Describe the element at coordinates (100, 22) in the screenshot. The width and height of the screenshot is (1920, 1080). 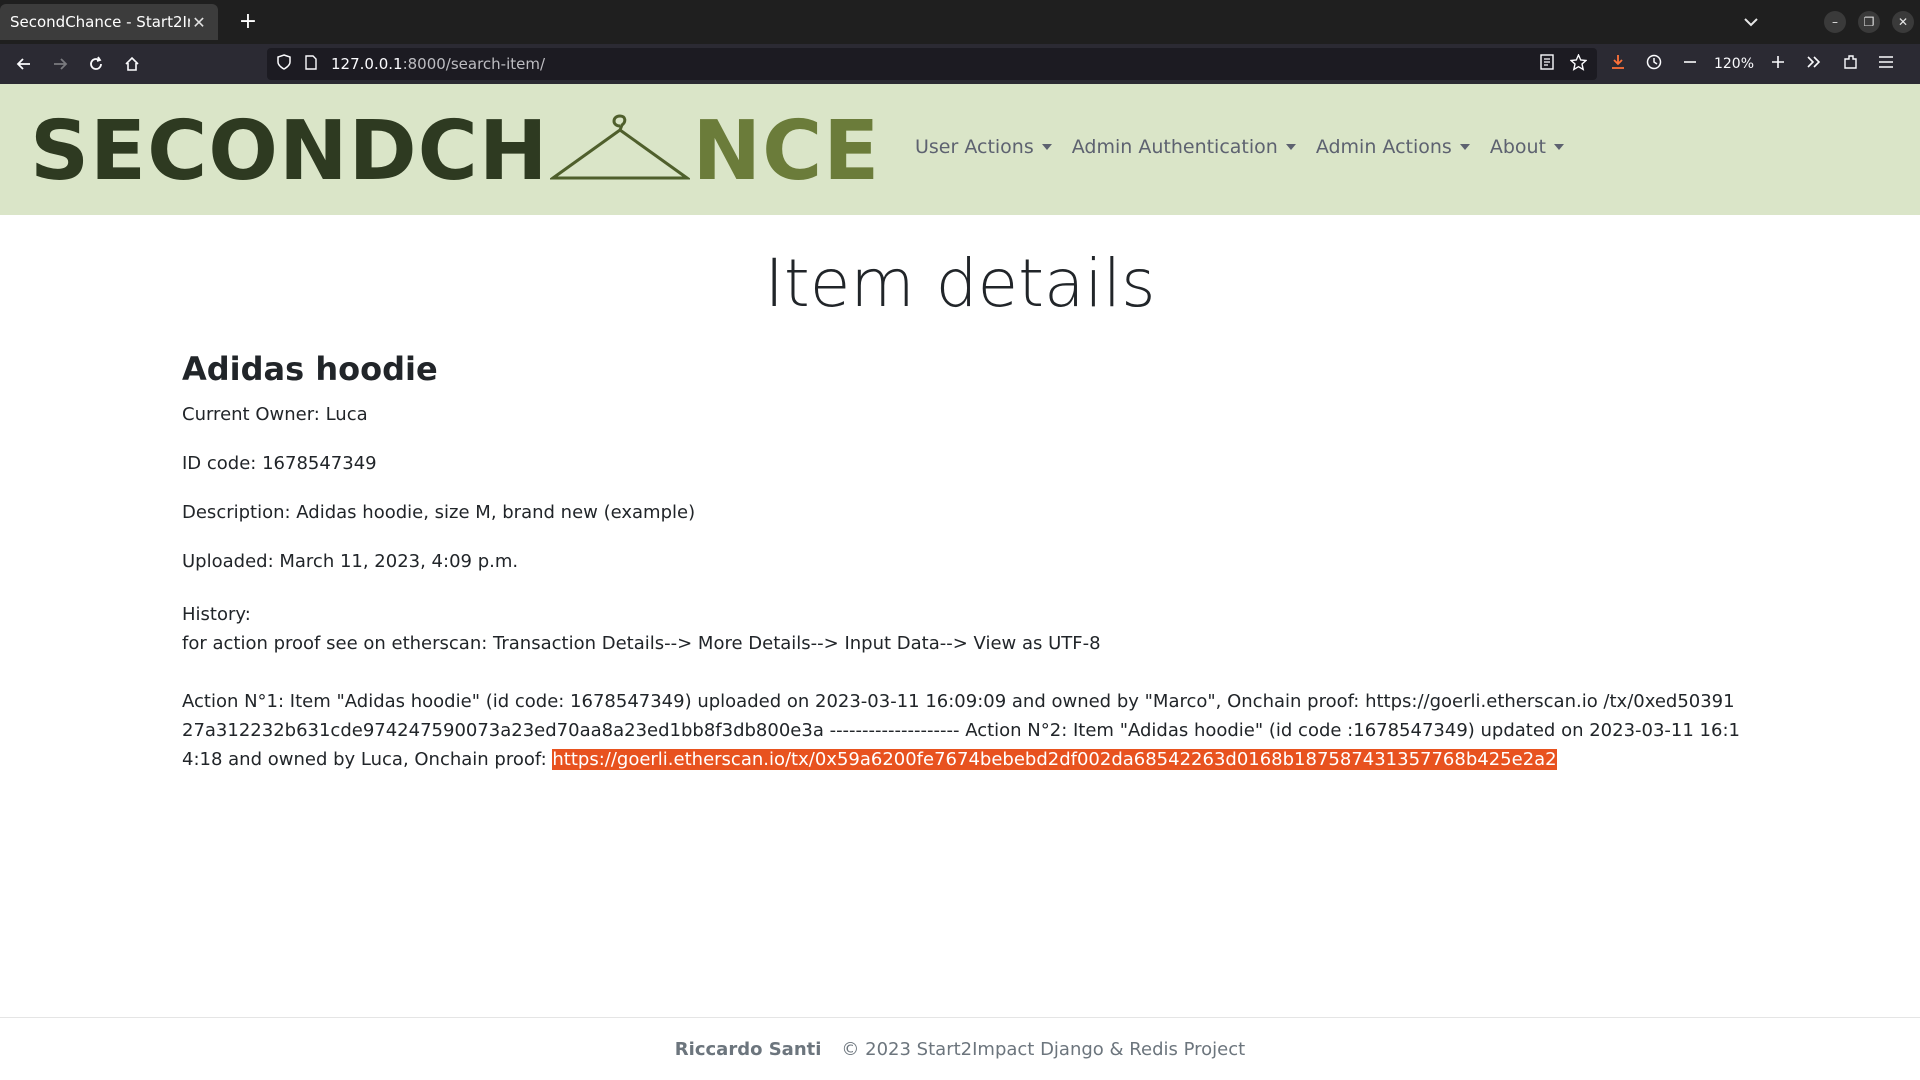
I see `tab-title: SecondChance - Start2Impact` at that location.